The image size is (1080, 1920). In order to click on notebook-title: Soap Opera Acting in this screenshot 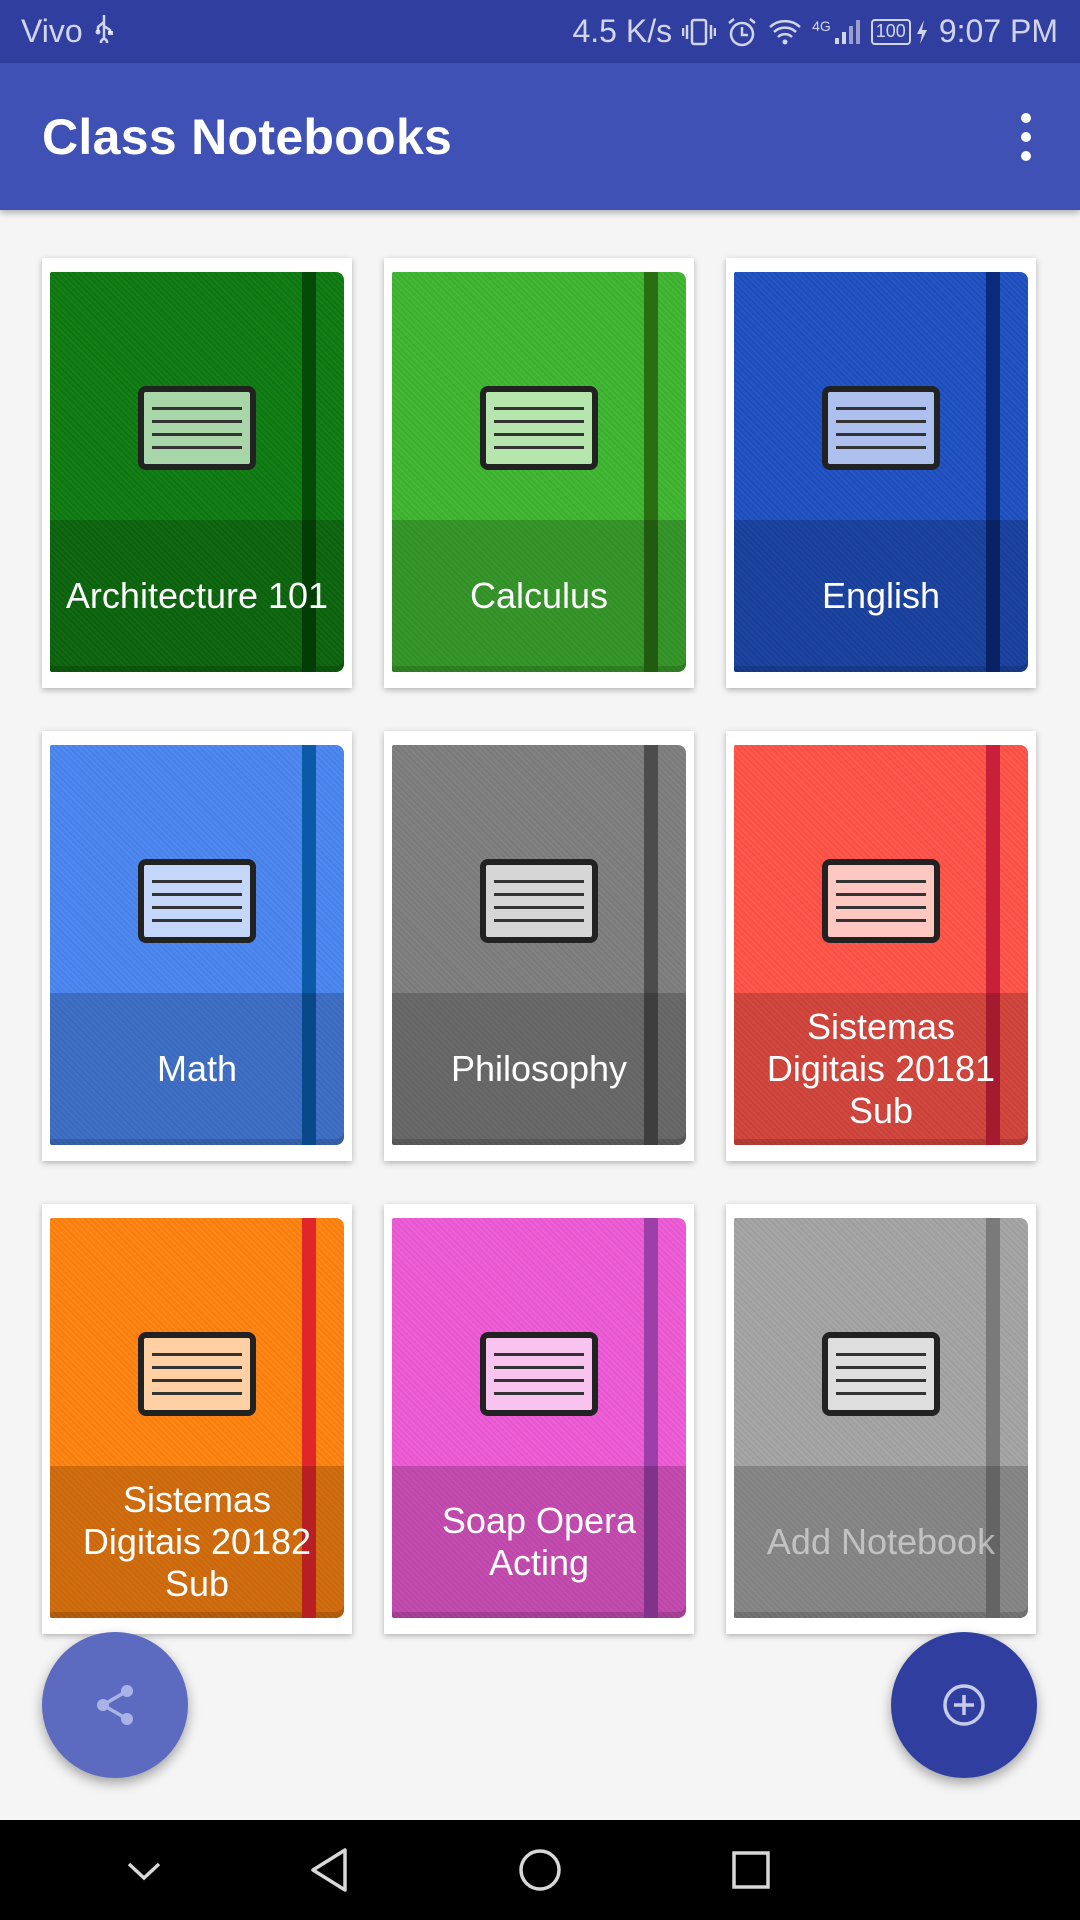, I will do `click(539, 1541)`.